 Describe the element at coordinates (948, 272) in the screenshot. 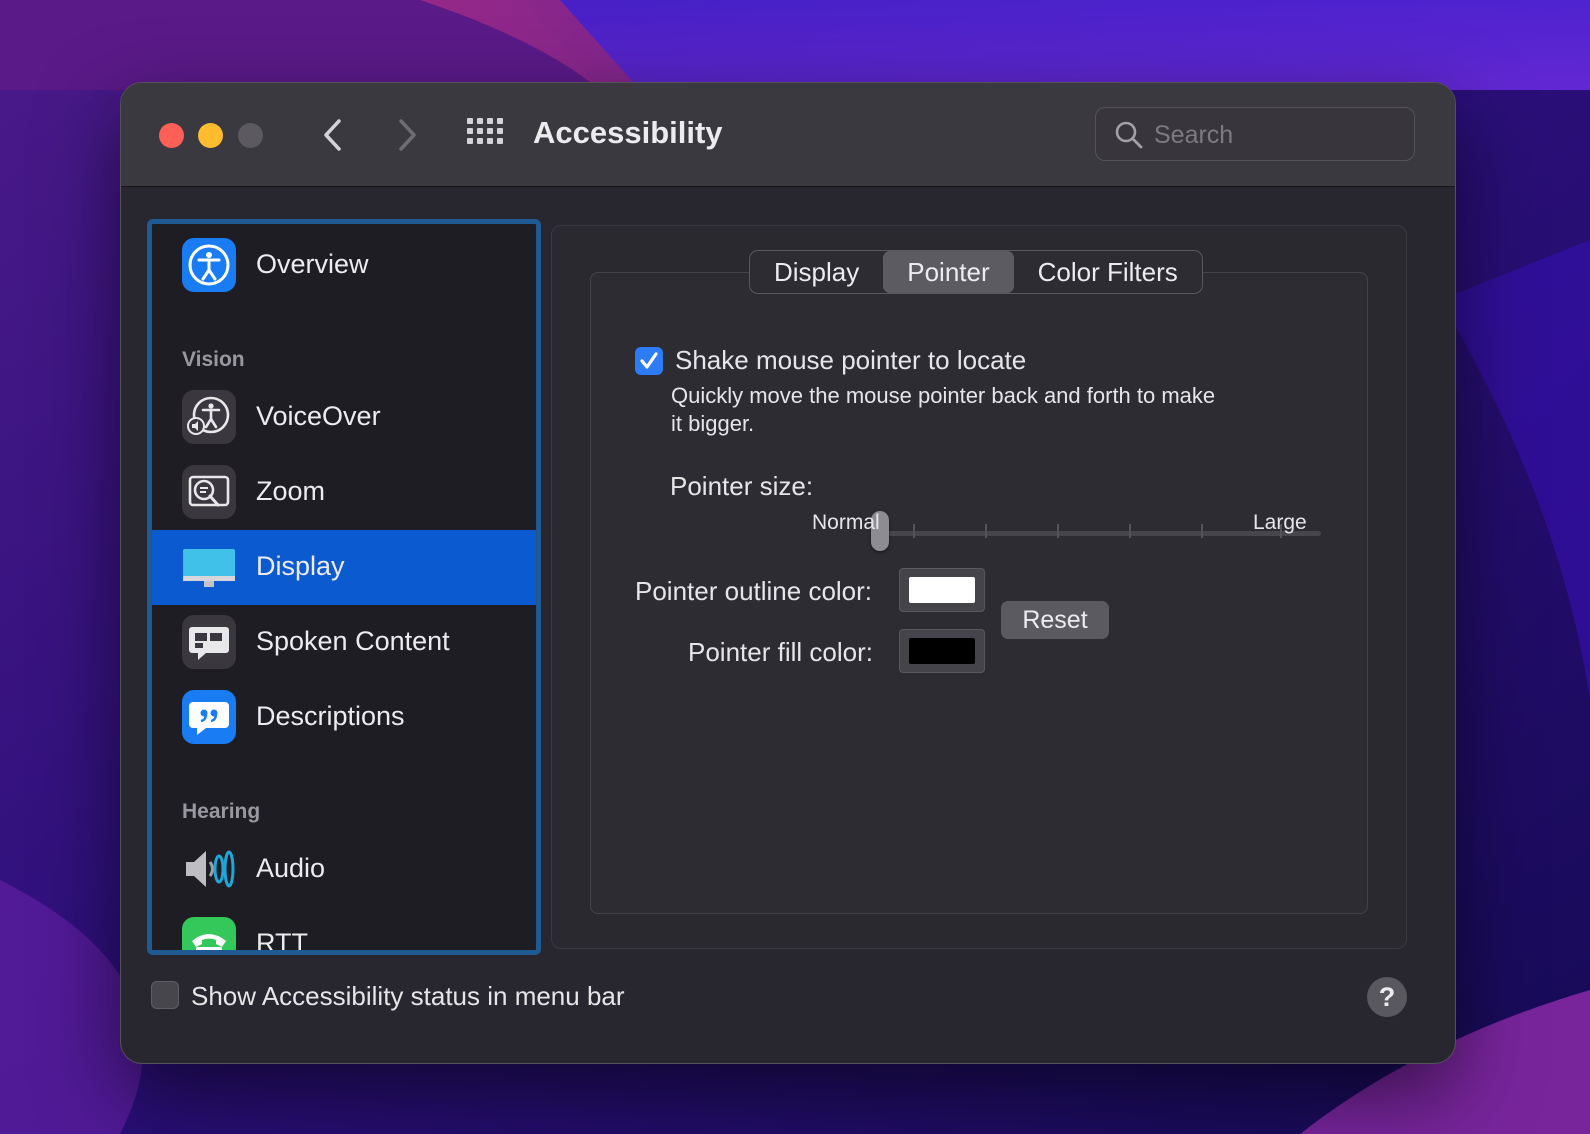

I see `tab-pointer: Pointer` at that location.